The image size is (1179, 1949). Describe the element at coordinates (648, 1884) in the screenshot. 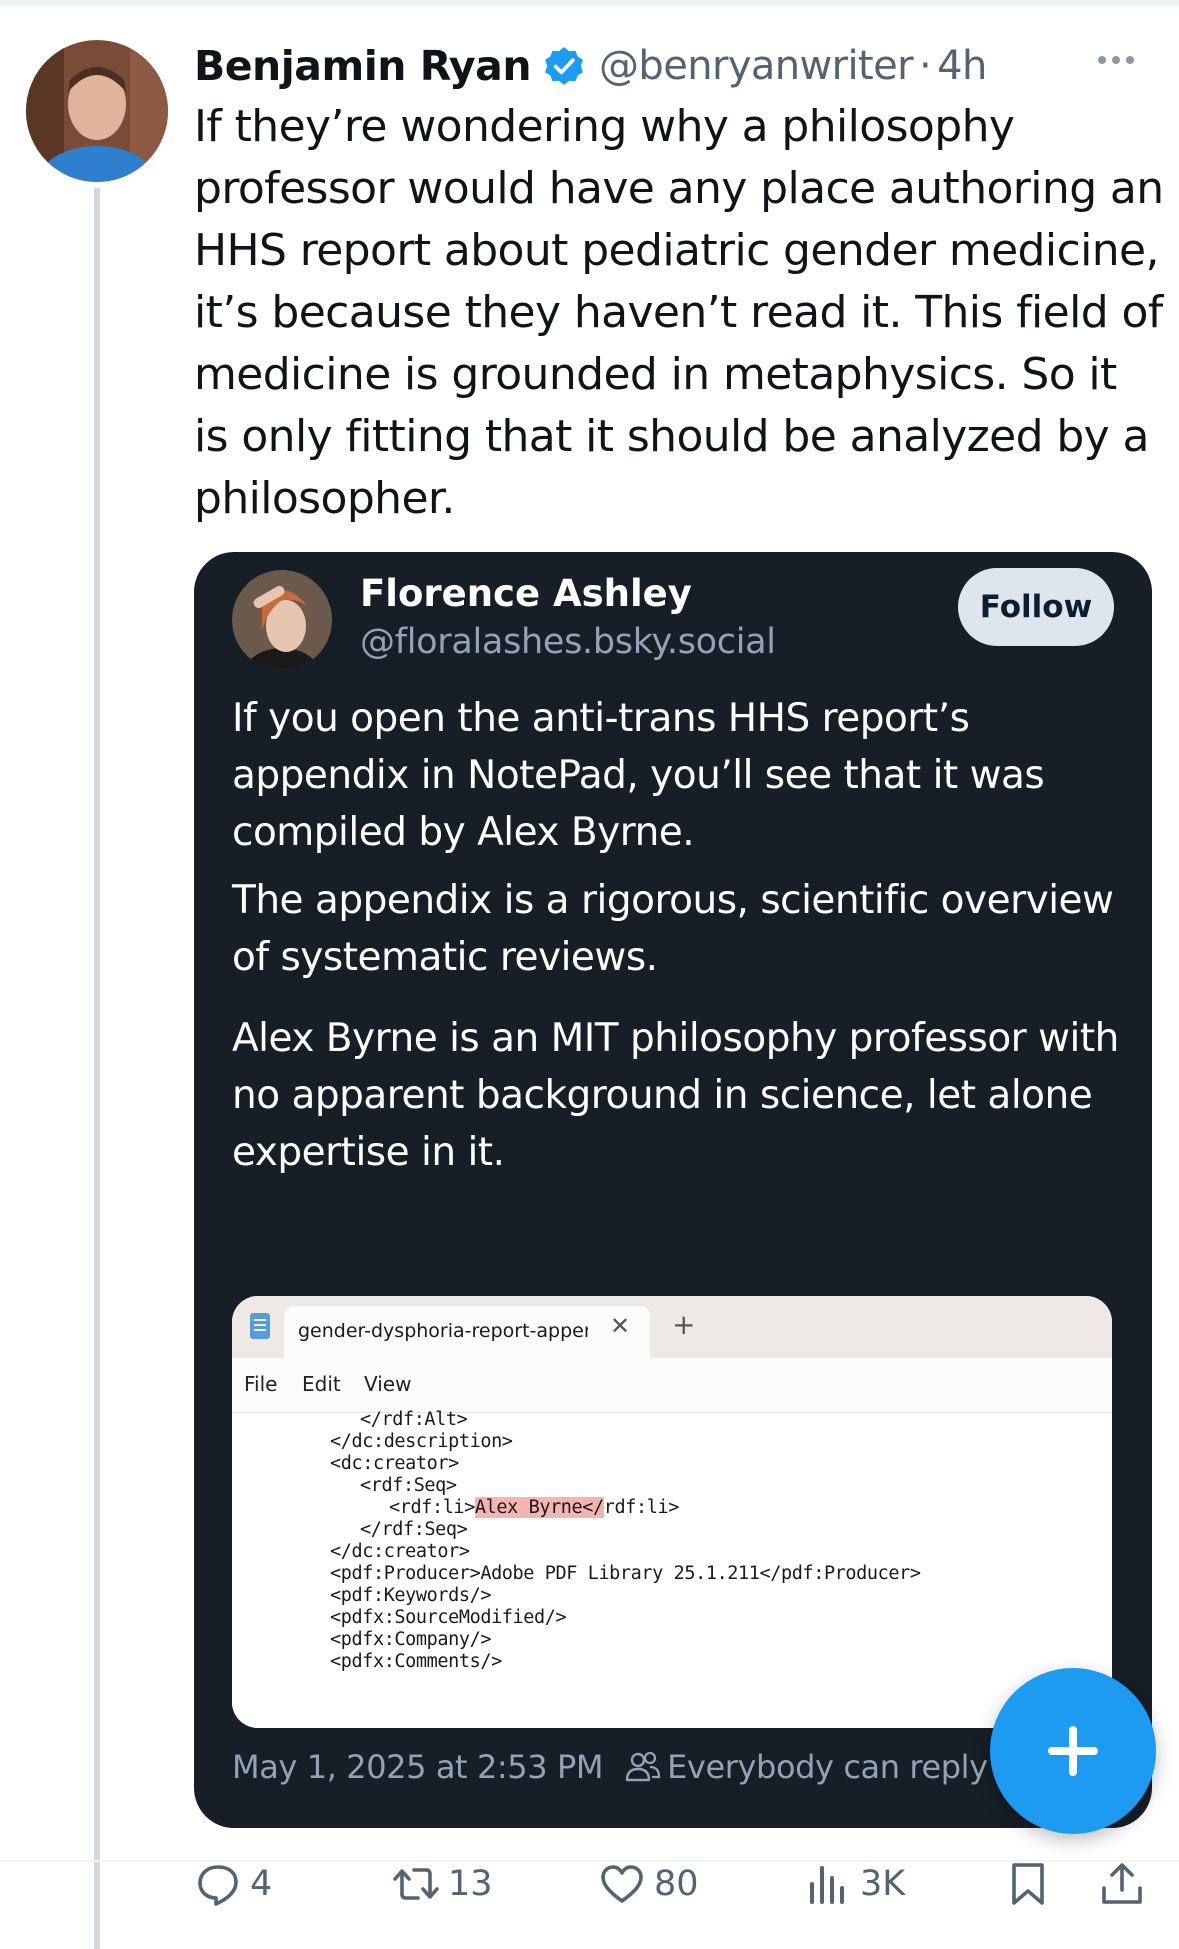

I see `like-button: 80` at that location.